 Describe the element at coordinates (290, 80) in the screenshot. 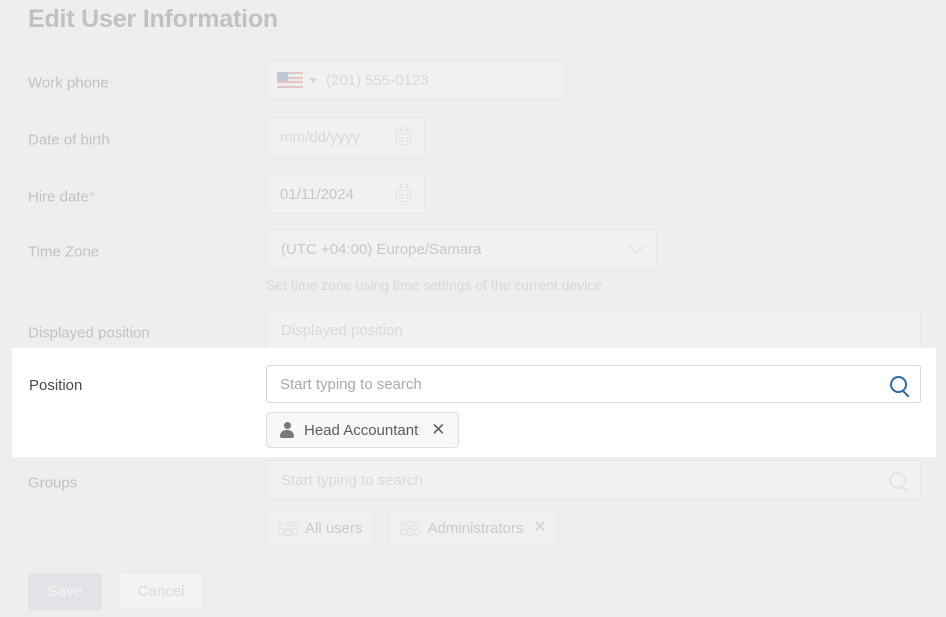

I see `us-flag-icon` at that location.